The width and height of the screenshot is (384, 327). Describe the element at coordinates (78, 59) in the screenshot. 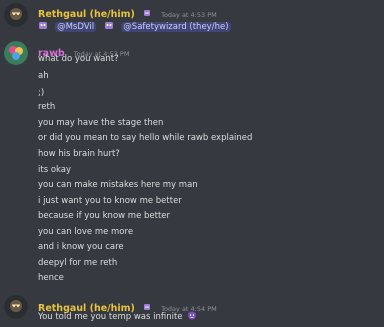

I see `message-line: what do you want?` at that location.